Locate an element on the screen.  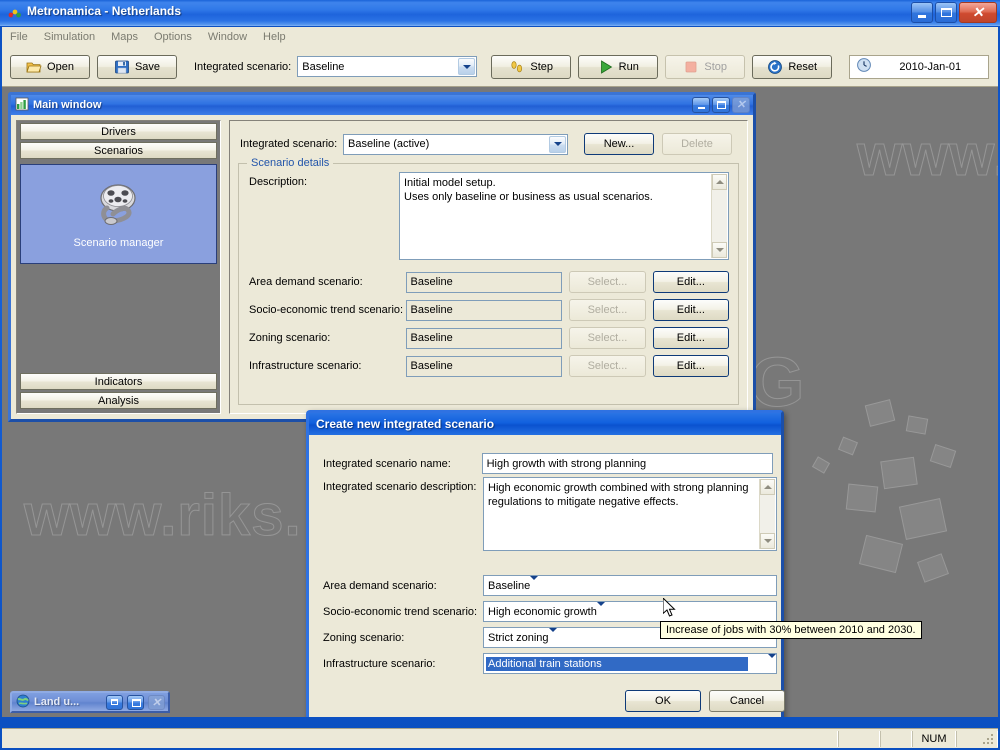
floppy-disk-icon is located at coordinates (122, 67).